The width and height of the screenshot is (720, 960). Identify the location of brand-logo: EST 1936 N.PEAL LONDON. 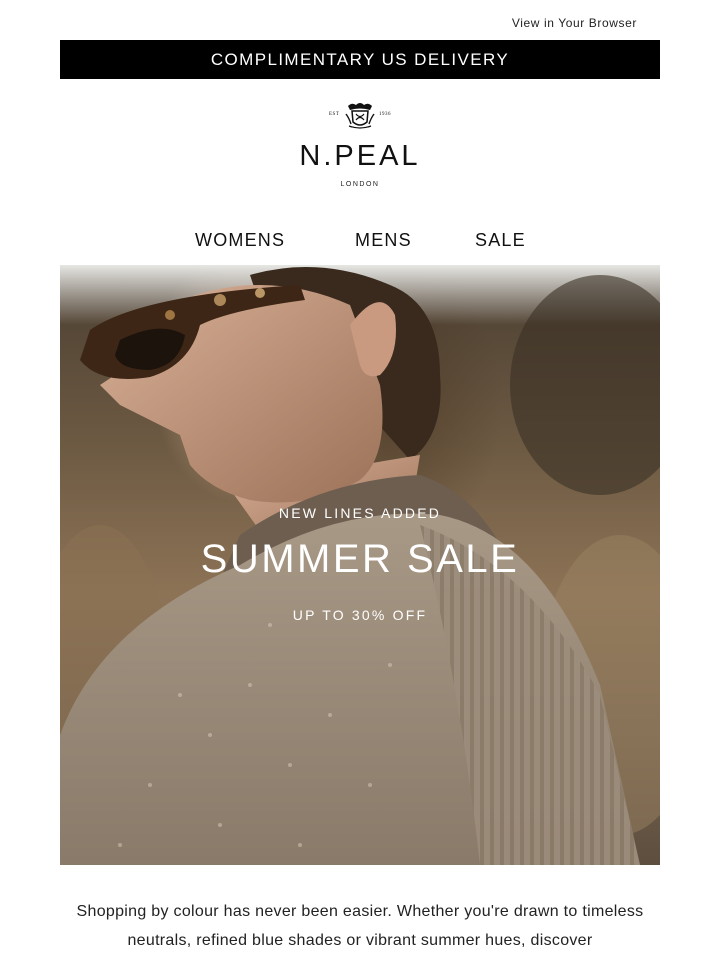
(360, 143).